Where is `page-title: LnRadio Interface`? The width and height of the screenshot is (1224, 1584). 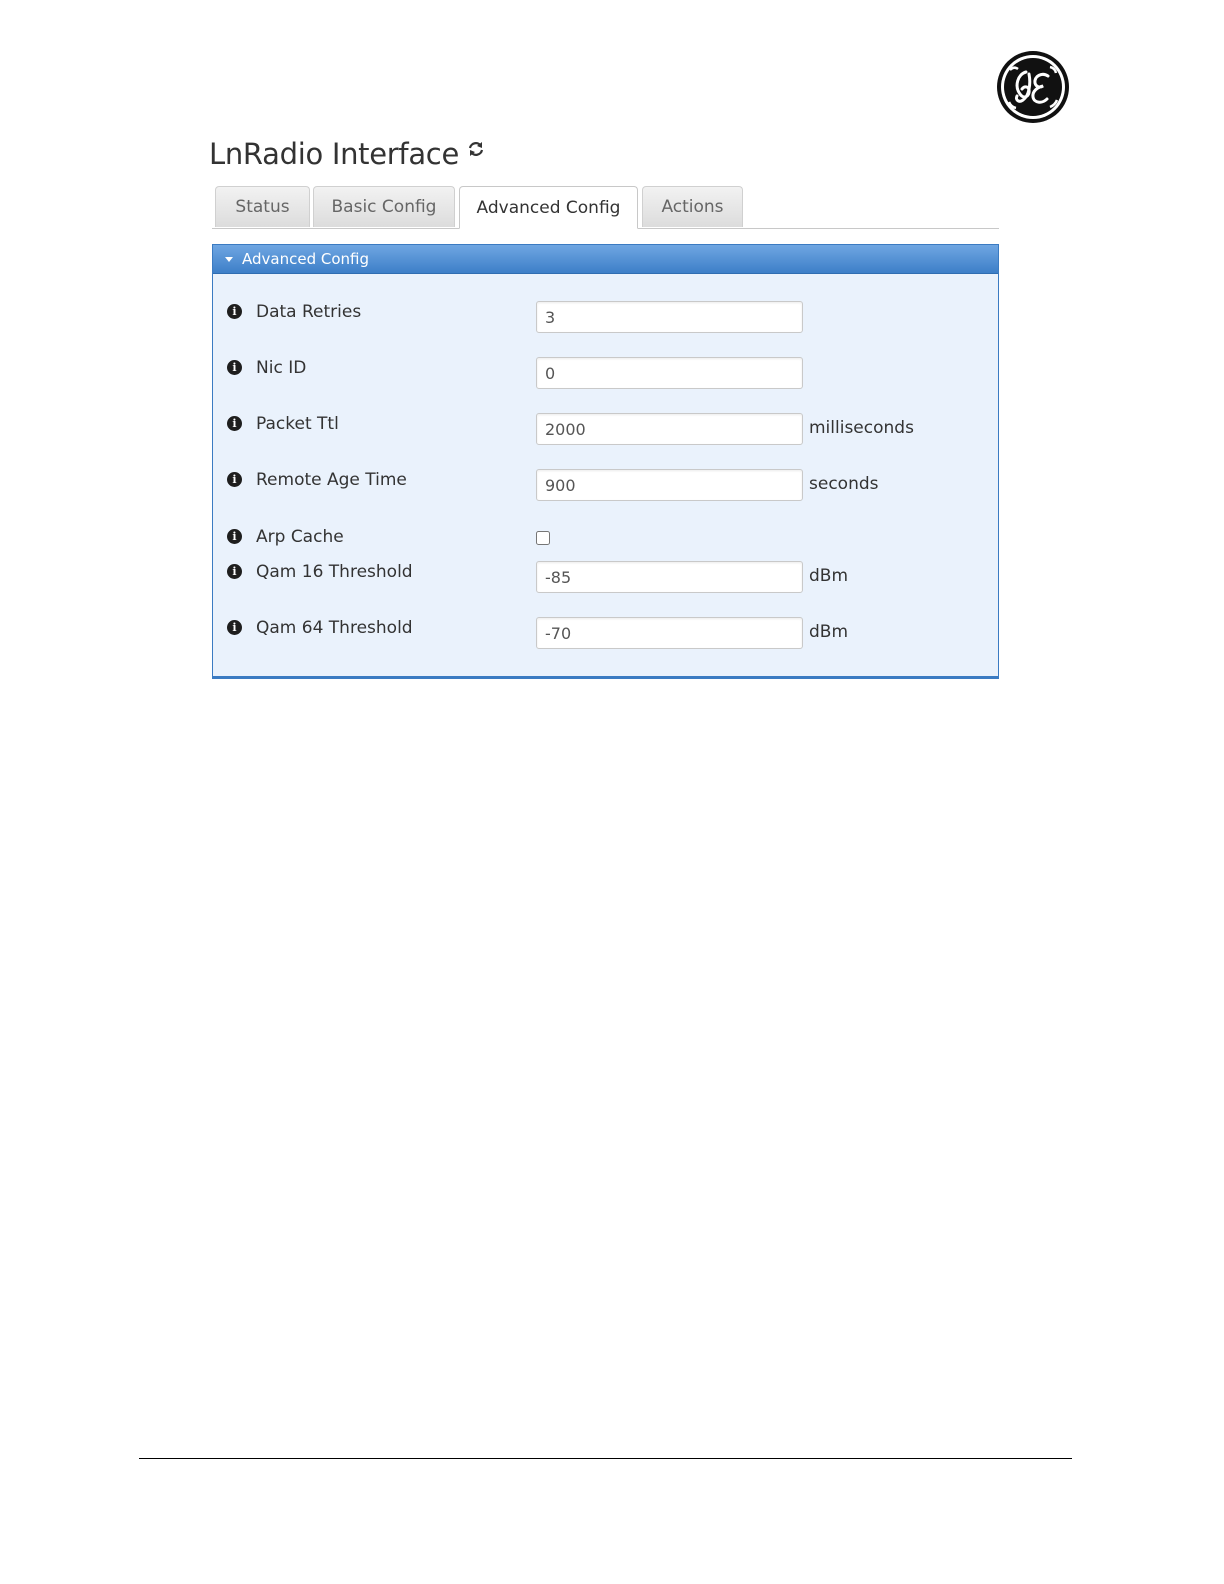 page-title: LnRadio Interface is located at coordinates (347, 154).